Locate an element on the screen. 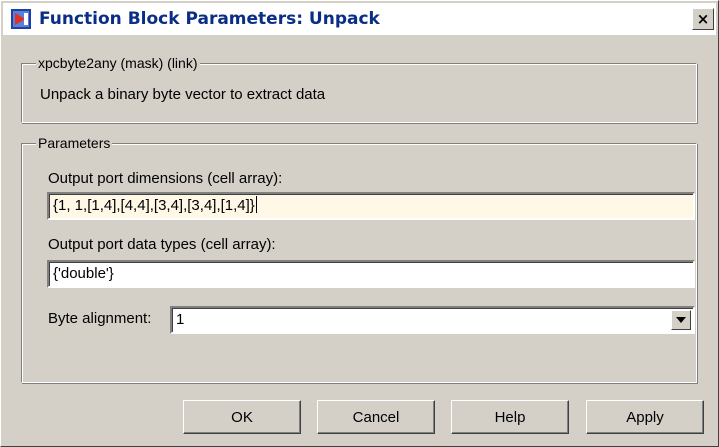 This screenshot has width=719, height=447. triangle-down-icon is located at coordinates (681, 320).